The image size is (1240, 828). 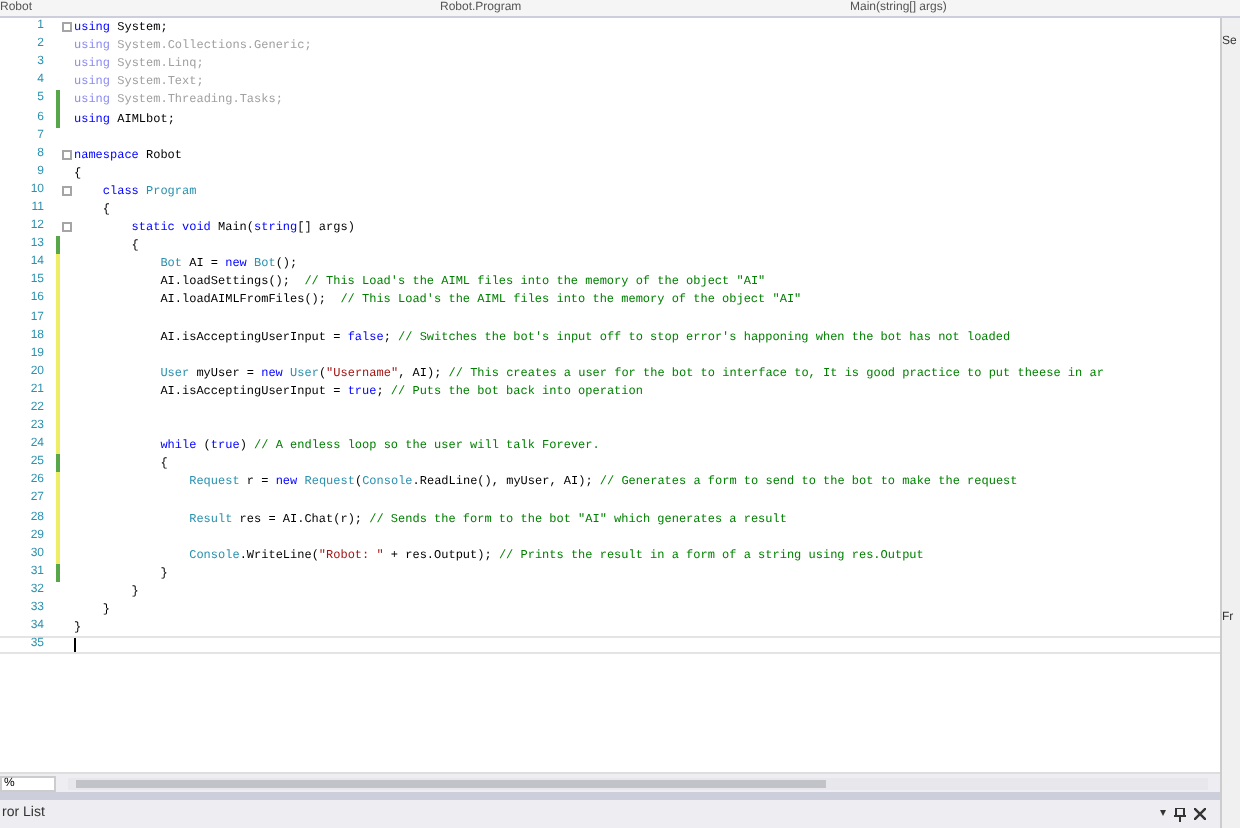 I want to click on close-icon, so click(x=1200, y=814).